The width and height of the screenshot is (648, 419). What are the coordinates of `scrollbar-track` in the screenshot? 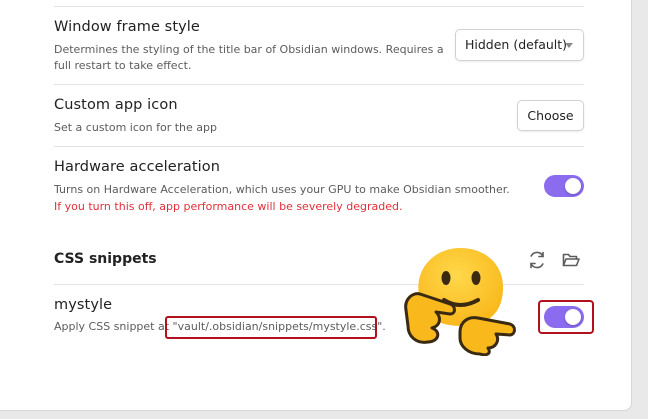 It's located at (640, 209).